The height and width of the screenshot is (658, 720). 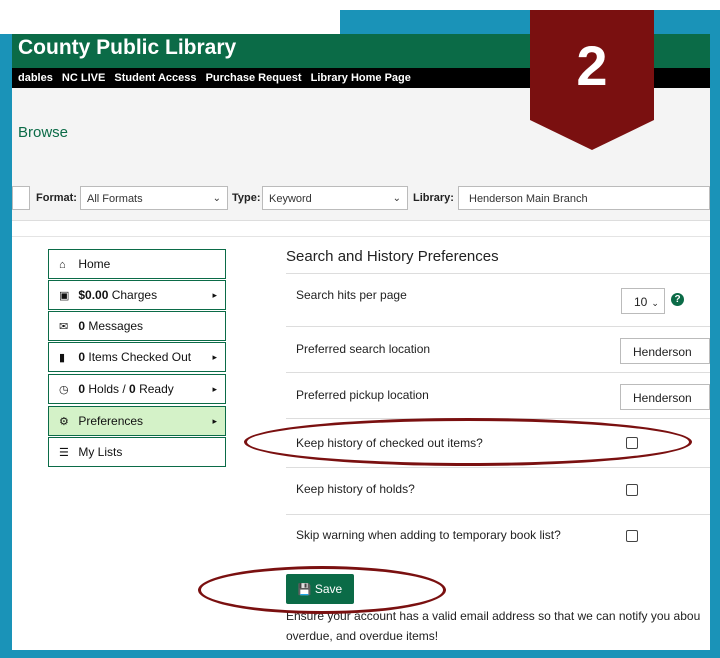 I want to click on sidebar-item-charges: ▣ $0.00 Charges ▸, so click(x=137, y=295).